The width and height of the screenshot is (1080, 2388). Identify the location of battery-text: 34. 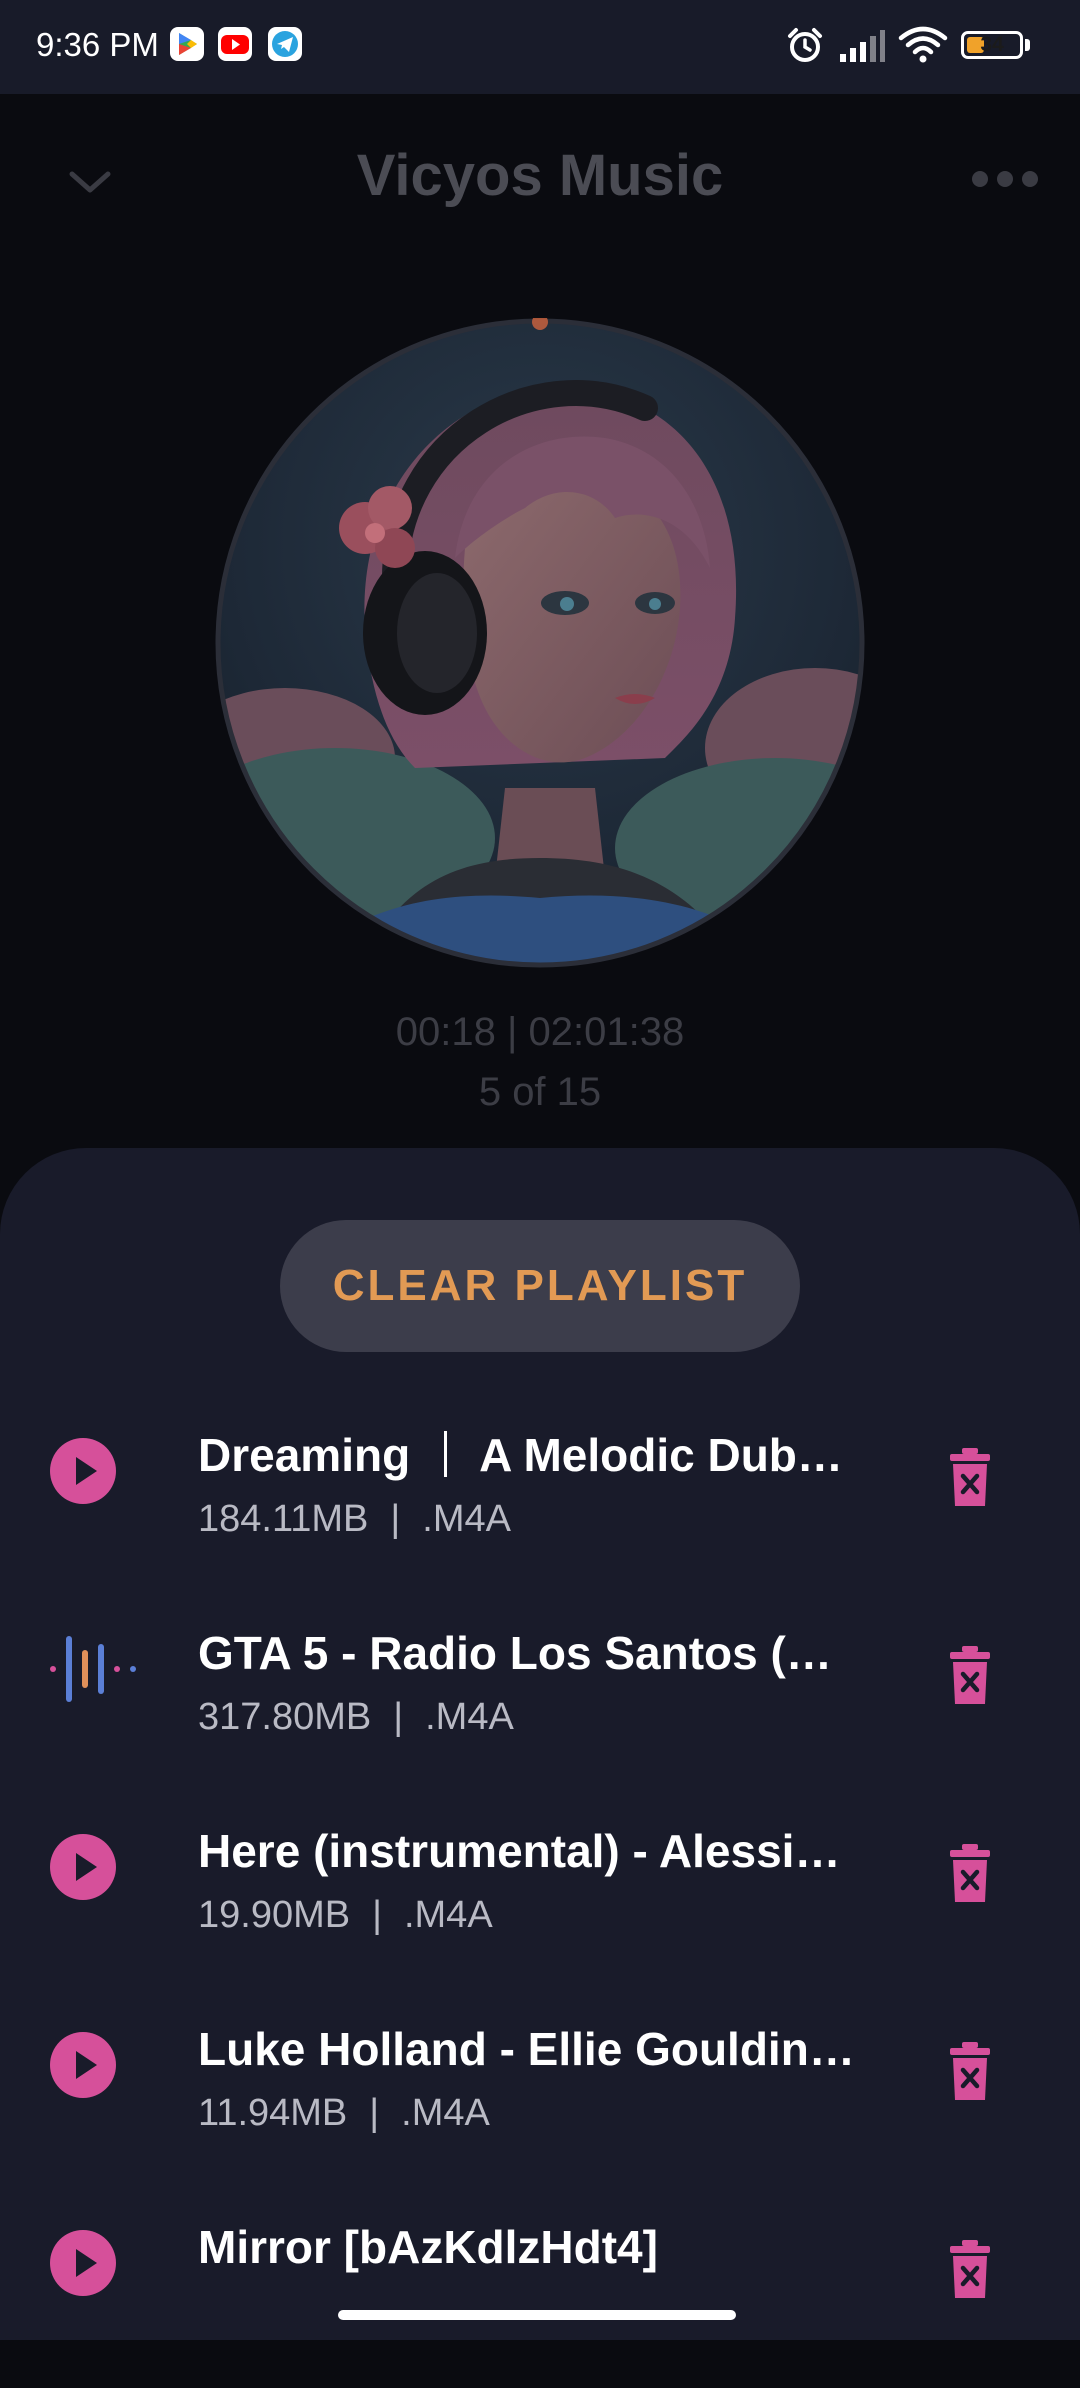
(992, 44).